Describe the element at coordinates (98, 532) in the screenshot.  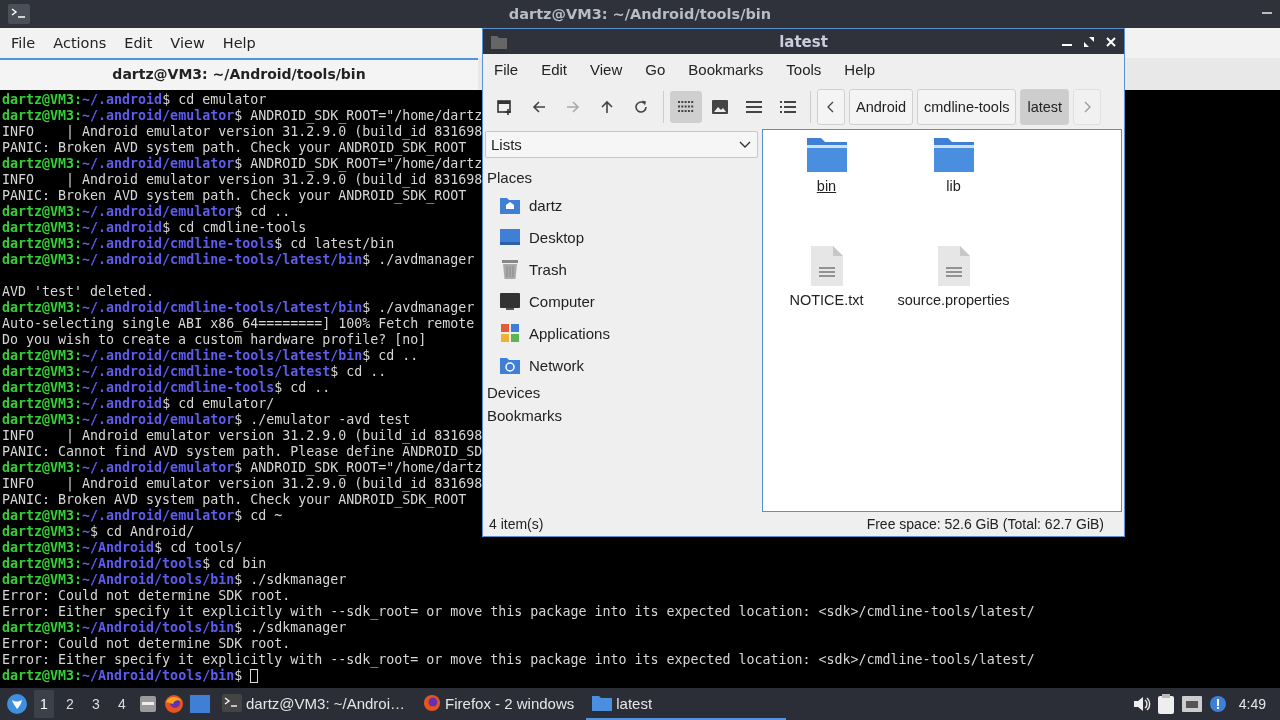
I see `terminal-line: dartz@VM3:~$ cd Android/` at that location.